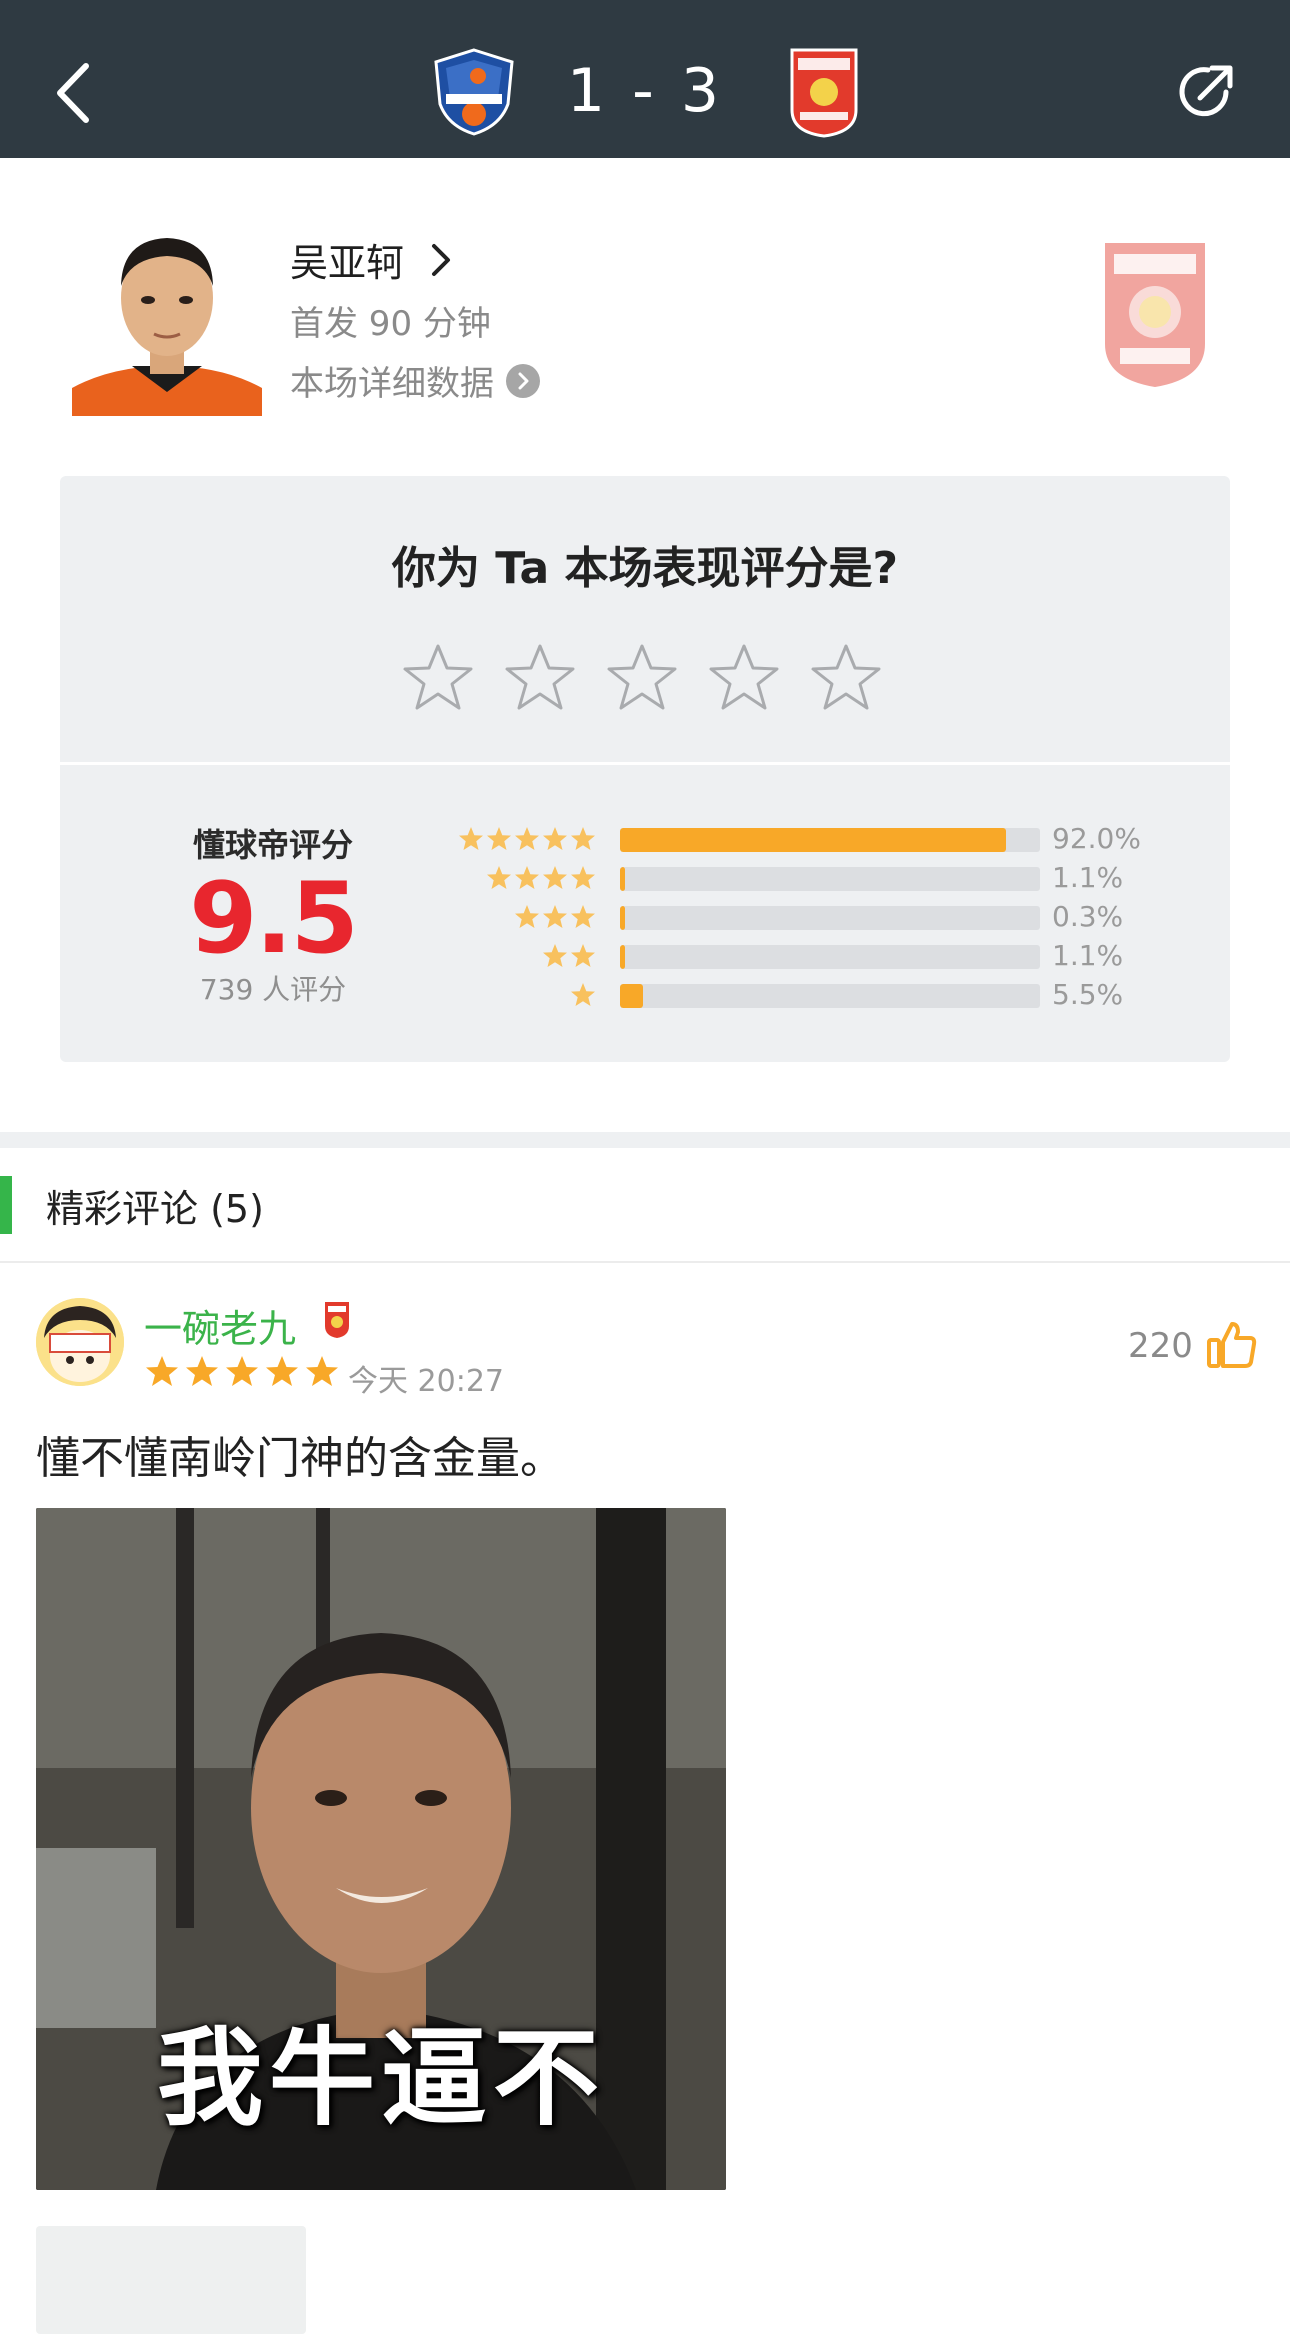 The width and height of the screenshot is (1290, 2334). Describe the element at coordinates (1232, 1344) in the screenshot. I see `thumbs-up-icon` at that location.